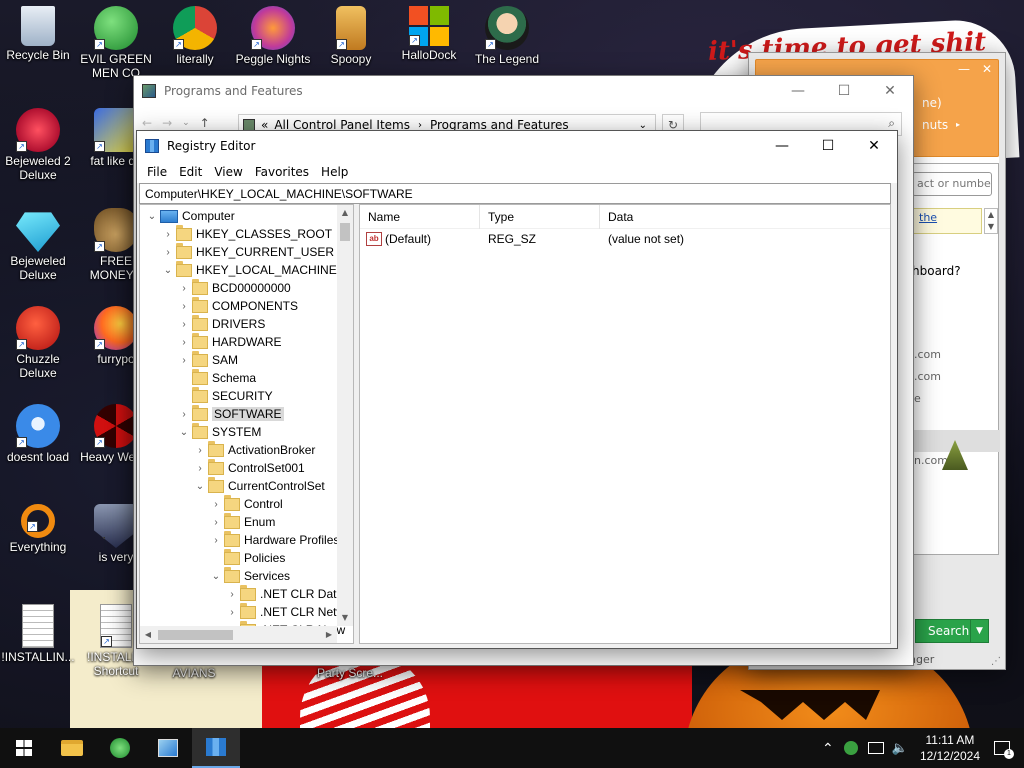 Image resolution: width=1024 pixels, height=768 pixels. Describe the element at coordinates (507, 36) in the screenshot. I see `desktop-icon-the-legend: ↗ The Legend` at that location.